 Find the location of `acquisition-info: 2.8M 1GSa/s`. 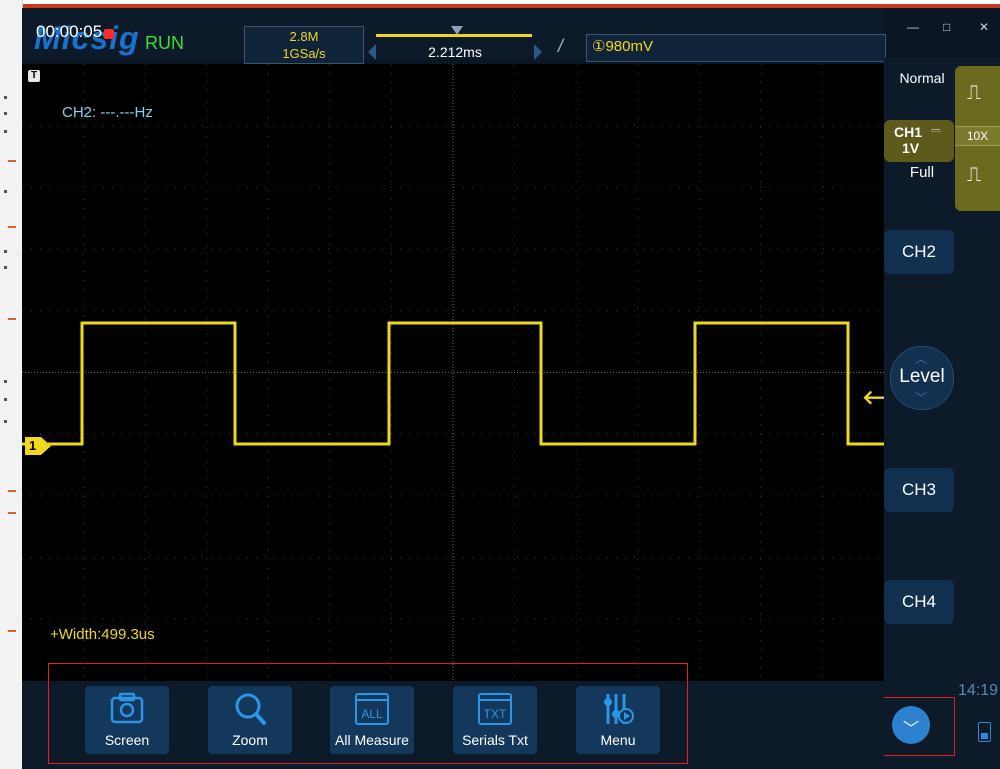

acquisition-info: 2.8M 1GSa/s is located at coordinates (304, 45).